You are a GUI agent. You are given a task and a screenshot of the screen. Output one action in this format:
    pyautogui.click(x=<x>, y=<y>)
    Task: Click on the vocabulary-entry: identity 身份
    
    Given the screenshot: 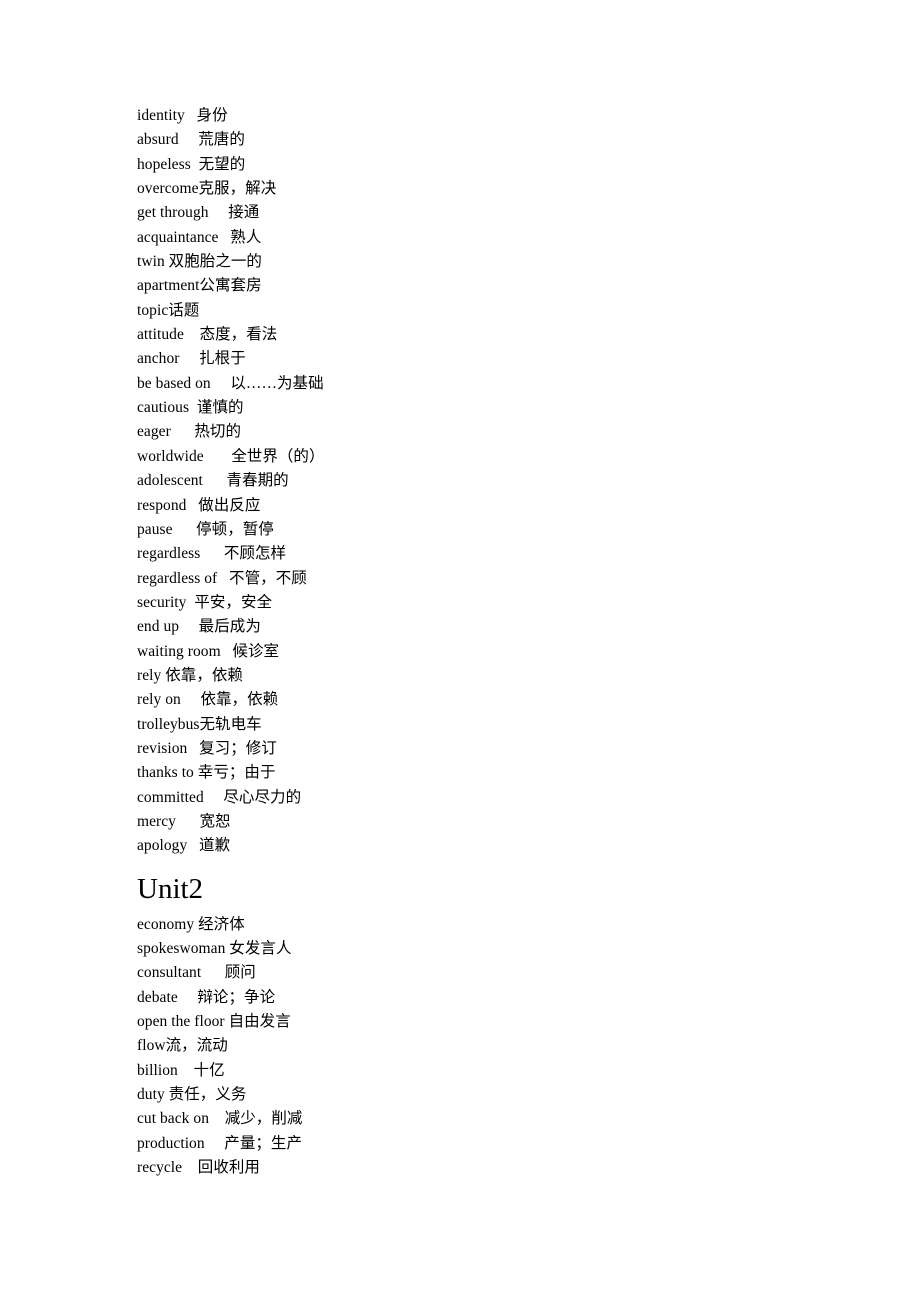 What is the action you would take?
    pyautogui.click(x=182, y=115)
    